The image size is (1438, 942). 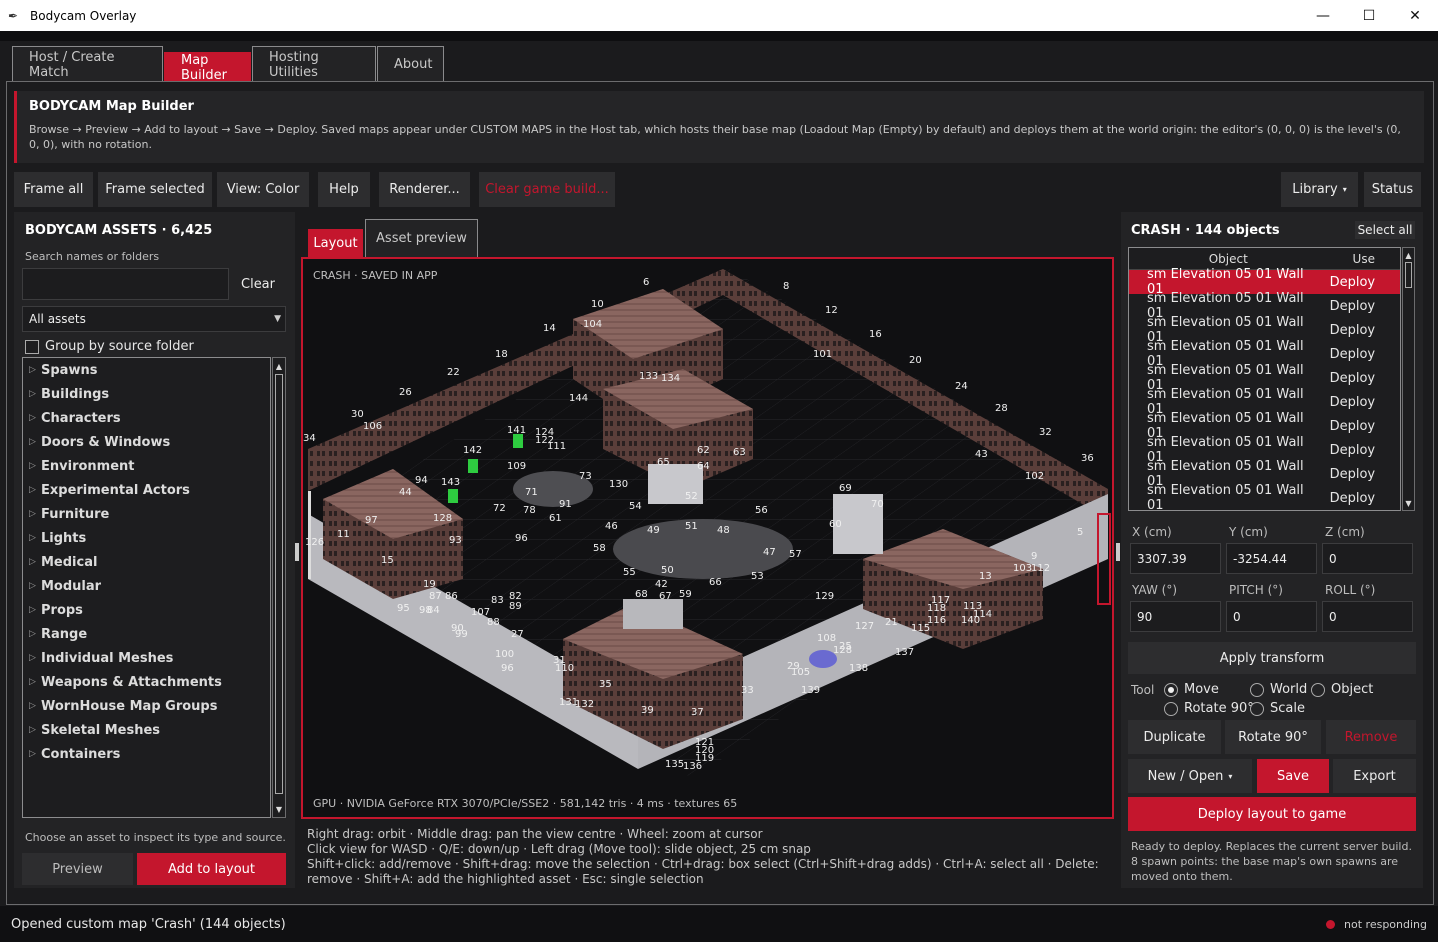 What do you see at coordinates (146, 538) in the screenshot?
I see `tree-item: ▷ Lights` at bounding box center [146, 538].